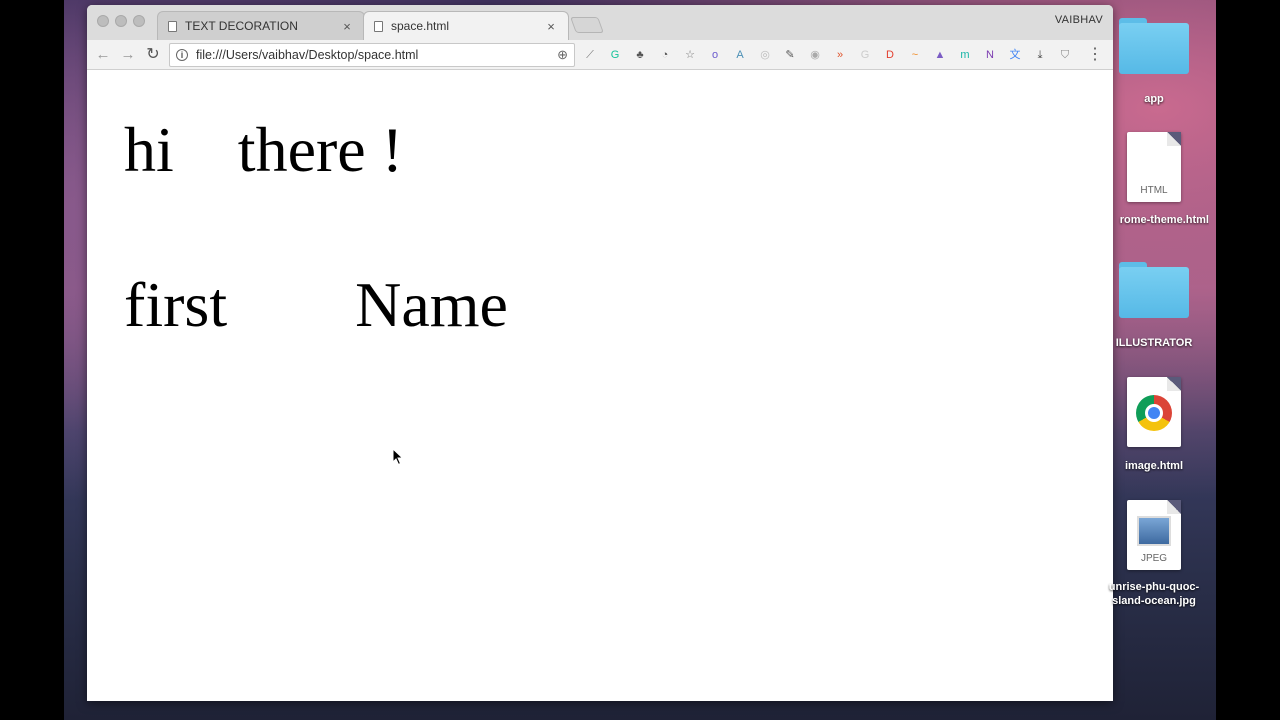 The height and width of the screenshot is (720, 1280). I want to click on extension-circle-icon: ◉, so click(815, 55).